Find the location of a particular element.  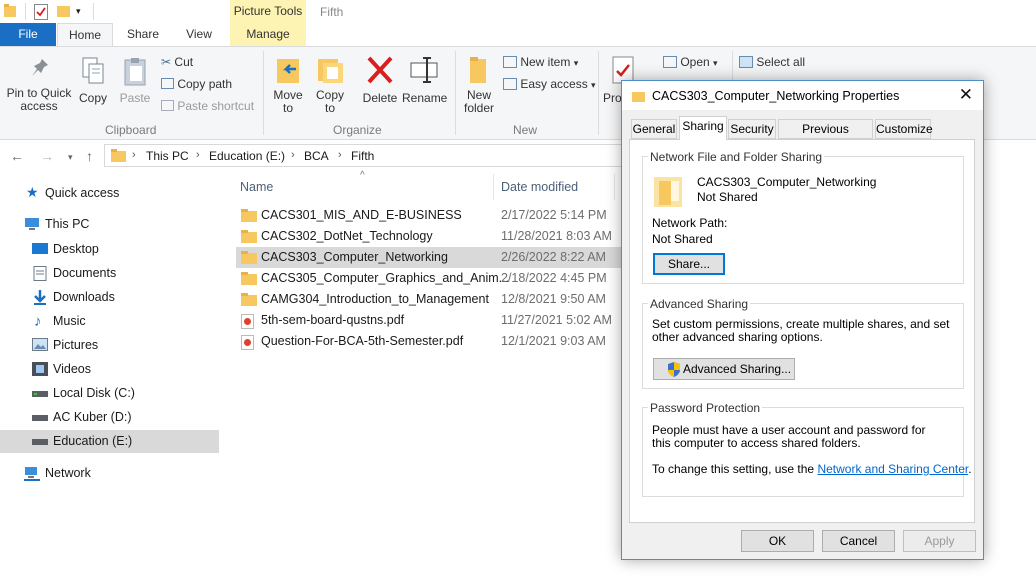

properties-qa-icon is located at coordinates (41, 12).